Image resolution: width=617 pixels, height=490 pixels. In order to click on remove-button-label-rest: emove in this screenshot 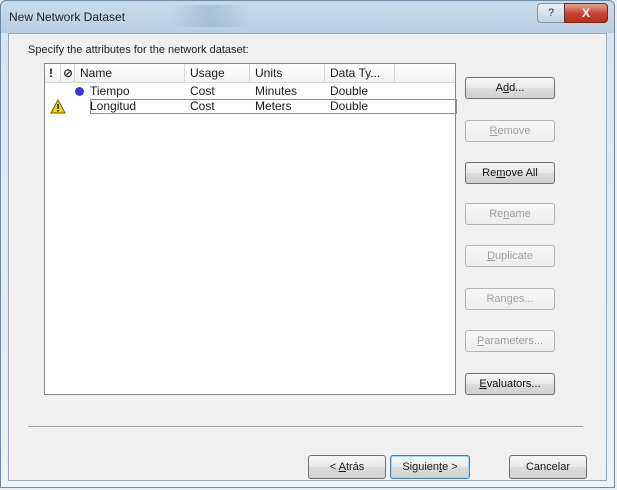, I will do `click(514, 131)`.